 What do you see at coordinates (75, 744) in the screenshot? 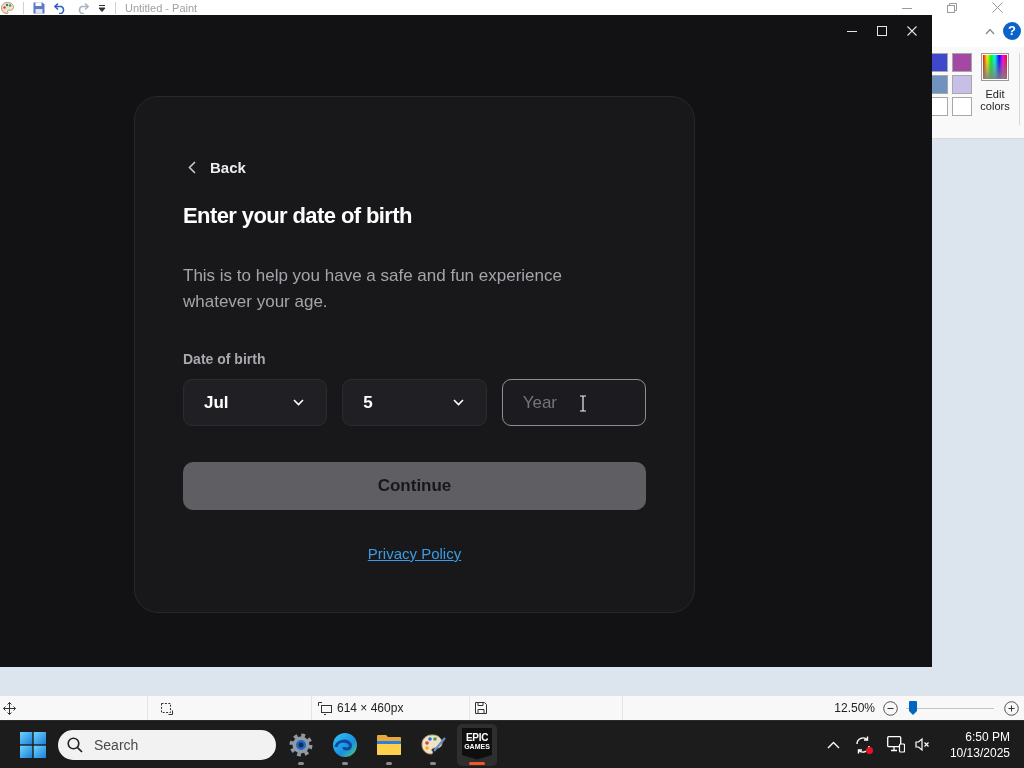
I see `search-icon` at bounding box center [75, 744].